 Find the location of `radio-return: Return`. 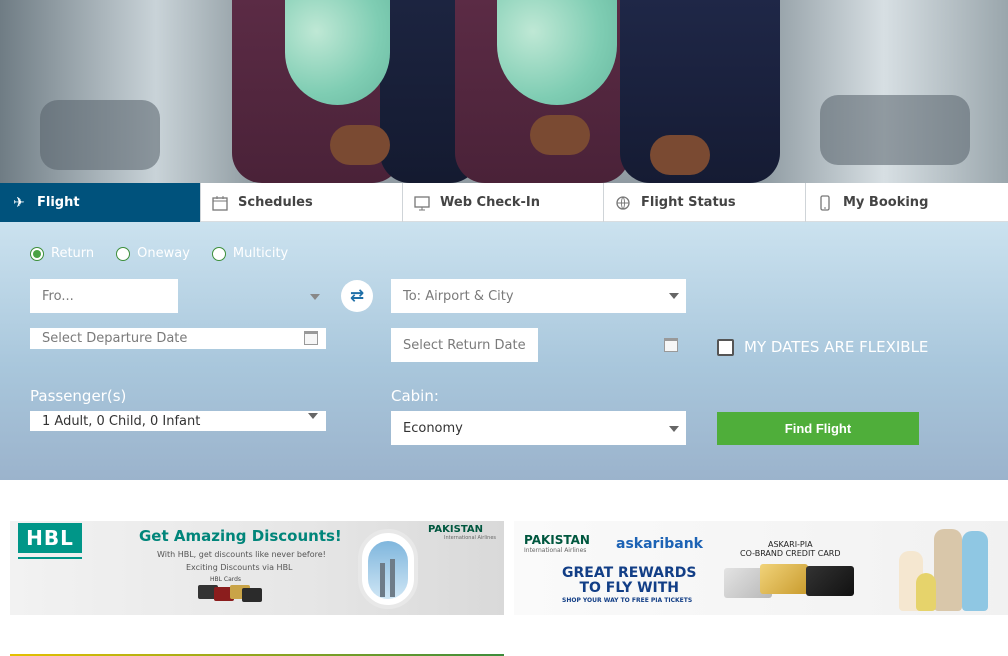

radio-return: Return is located at coordinates (62, 253).